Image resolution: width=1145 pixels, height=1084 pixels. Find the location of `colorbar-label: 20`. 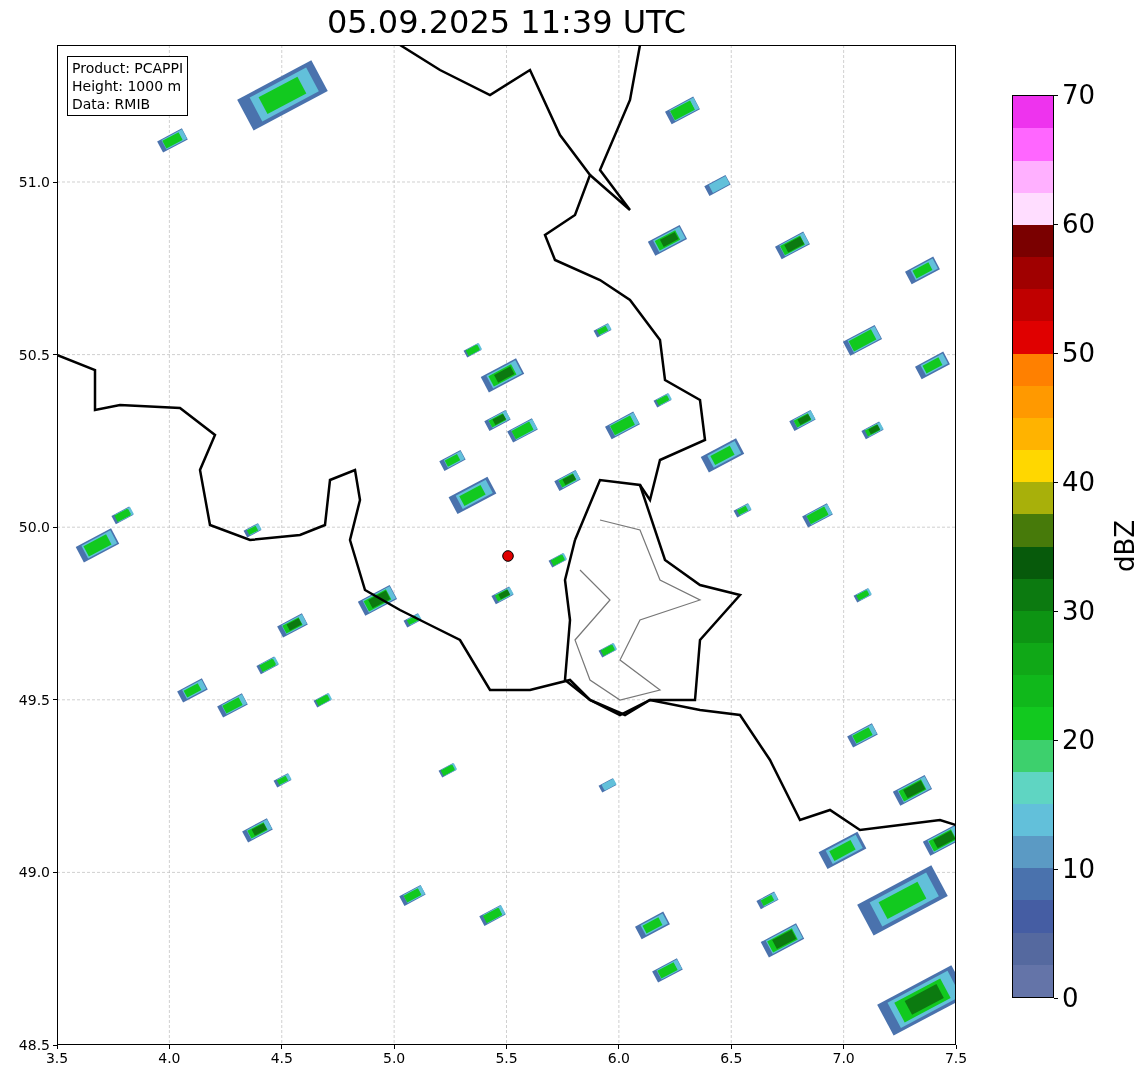

colorbar-label: 20 is located at coordinates (1078, 740).